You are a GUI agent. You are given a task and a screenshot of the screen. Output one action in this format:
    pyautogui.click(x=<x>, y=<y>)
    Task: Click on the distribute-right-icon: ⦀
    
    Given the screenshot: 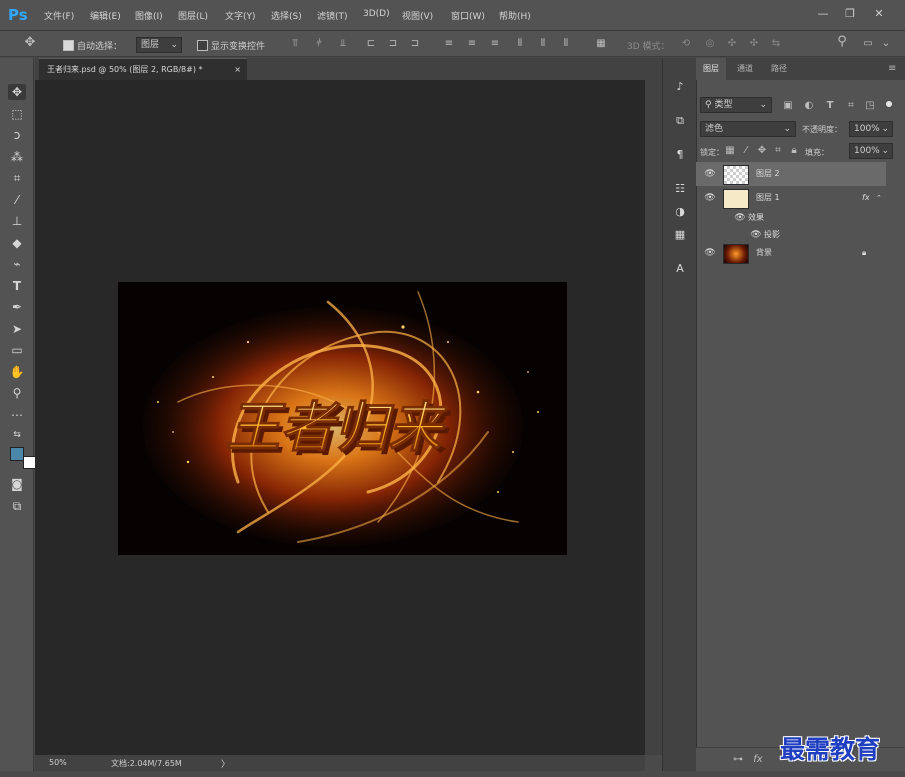 What is the action you would take?
    pyautogui.click(x=566, y=44)
    